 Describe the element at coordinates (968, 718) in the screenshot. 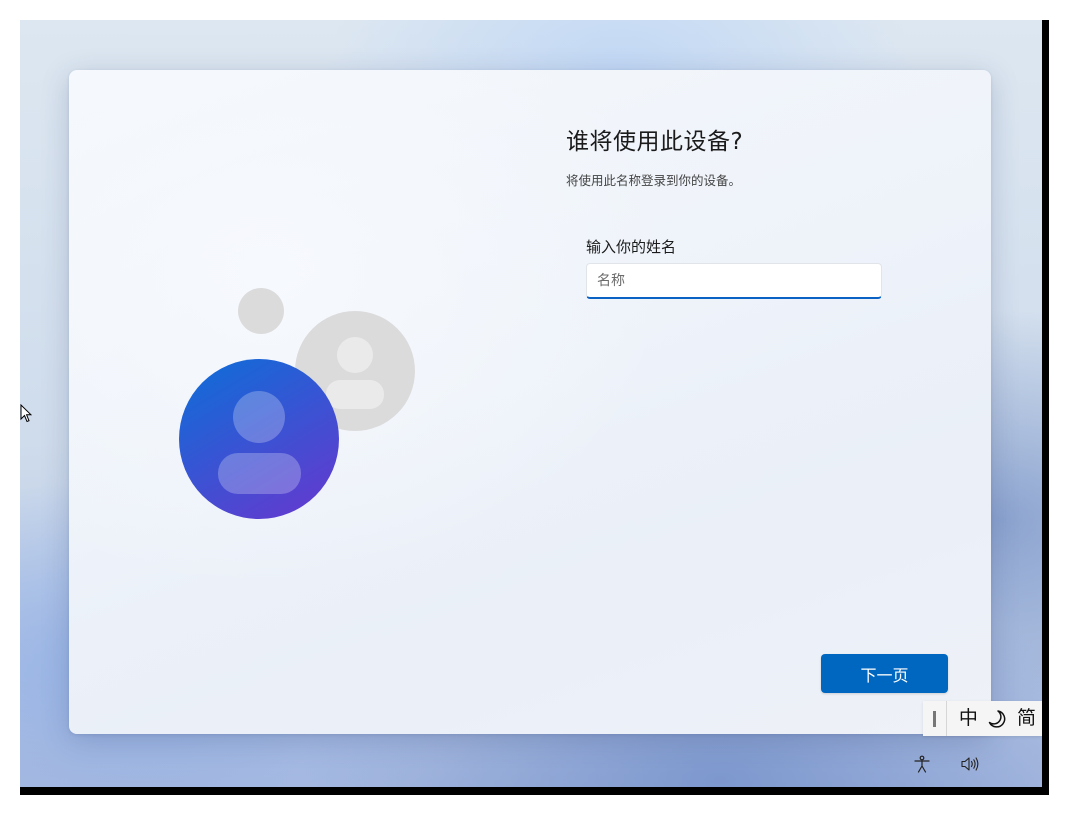

I see `ime-mode-toggle: 中` at that location.